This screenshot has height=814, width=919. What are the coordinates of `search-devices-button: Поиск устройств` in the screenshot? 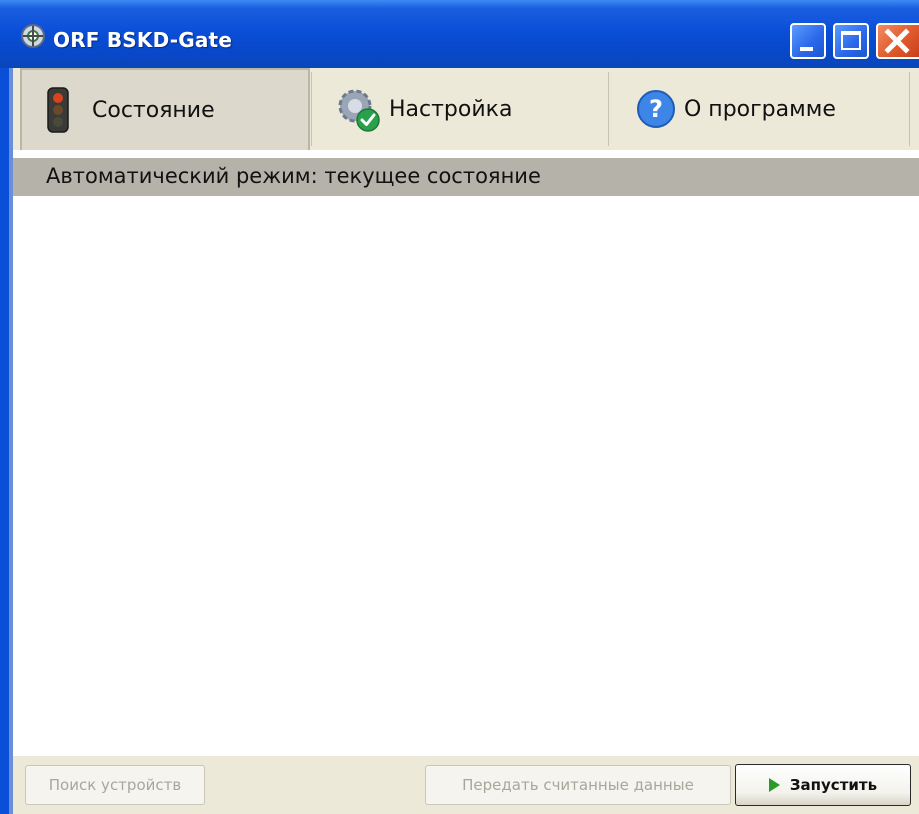 It's located at (115, 785).